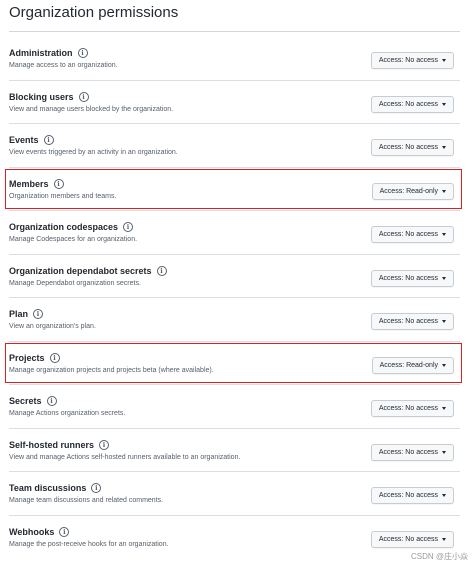 The height and width of the screenshot is (566, 474). Describe the element at coordinates (63, 65) in the screenshot. I see `permission-description: Manage access to an organization.` at that location.